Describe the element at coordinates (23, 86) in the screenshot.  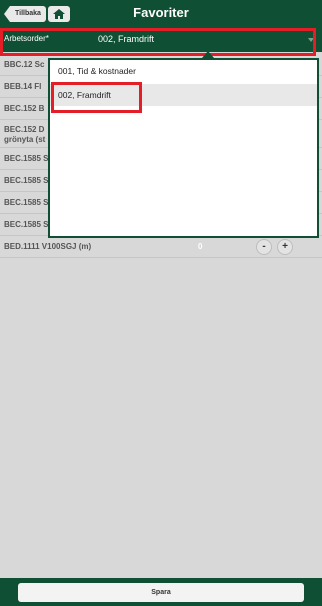
I see `item-label: BEB.14 Fl` at that location.